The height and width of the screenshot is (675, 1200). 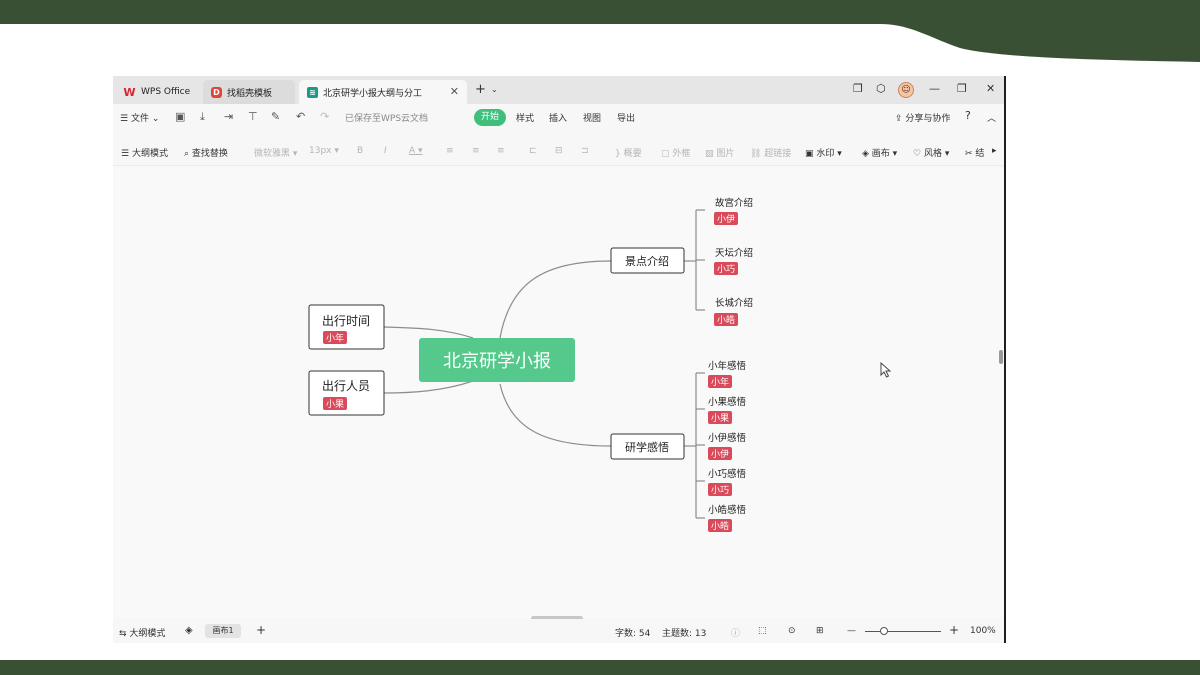 I want to click on align-center-icon: ≡, so click(x=476, y=151).